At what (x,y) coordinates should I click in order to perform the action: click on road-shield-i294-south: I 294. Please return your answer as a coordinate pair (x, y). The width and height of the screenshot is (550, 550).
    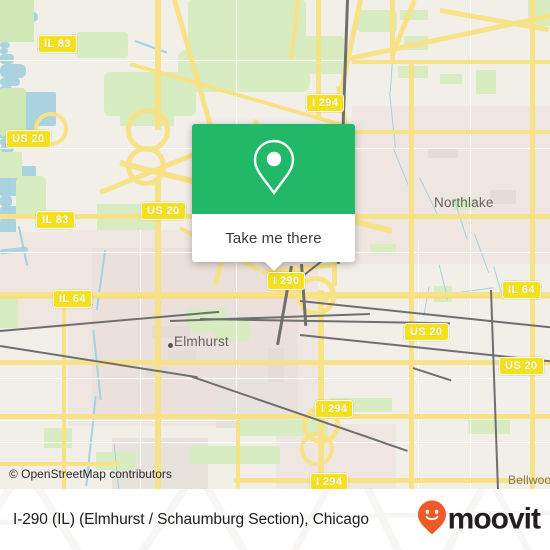
    Looking at the image, I should click on (329, 481).